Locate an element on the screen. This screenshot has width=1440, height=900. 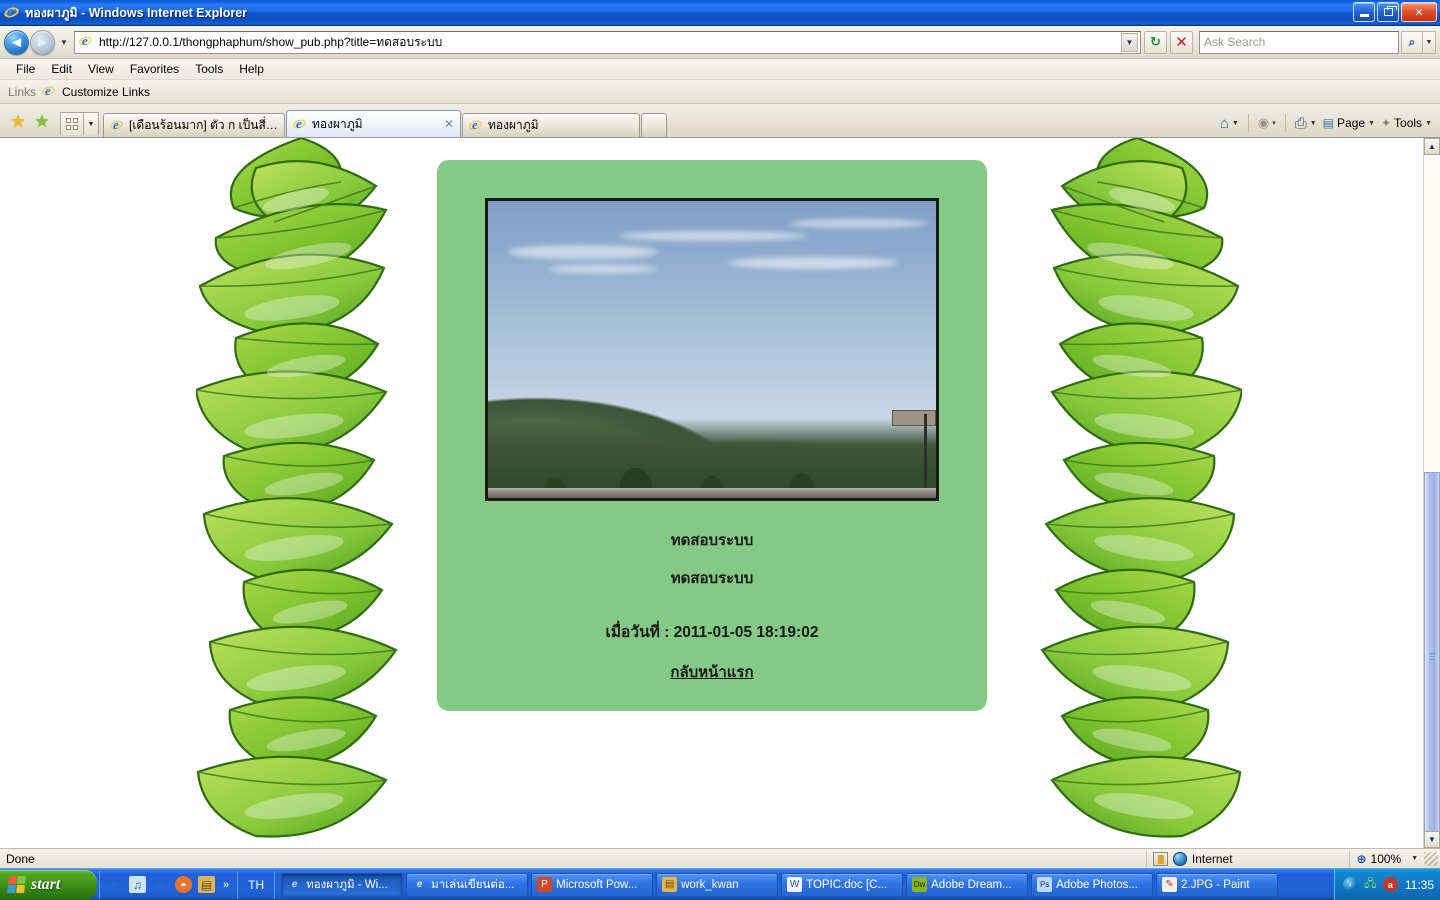
scroll-up-button: ▲ is located at coordinates (1432, 146).